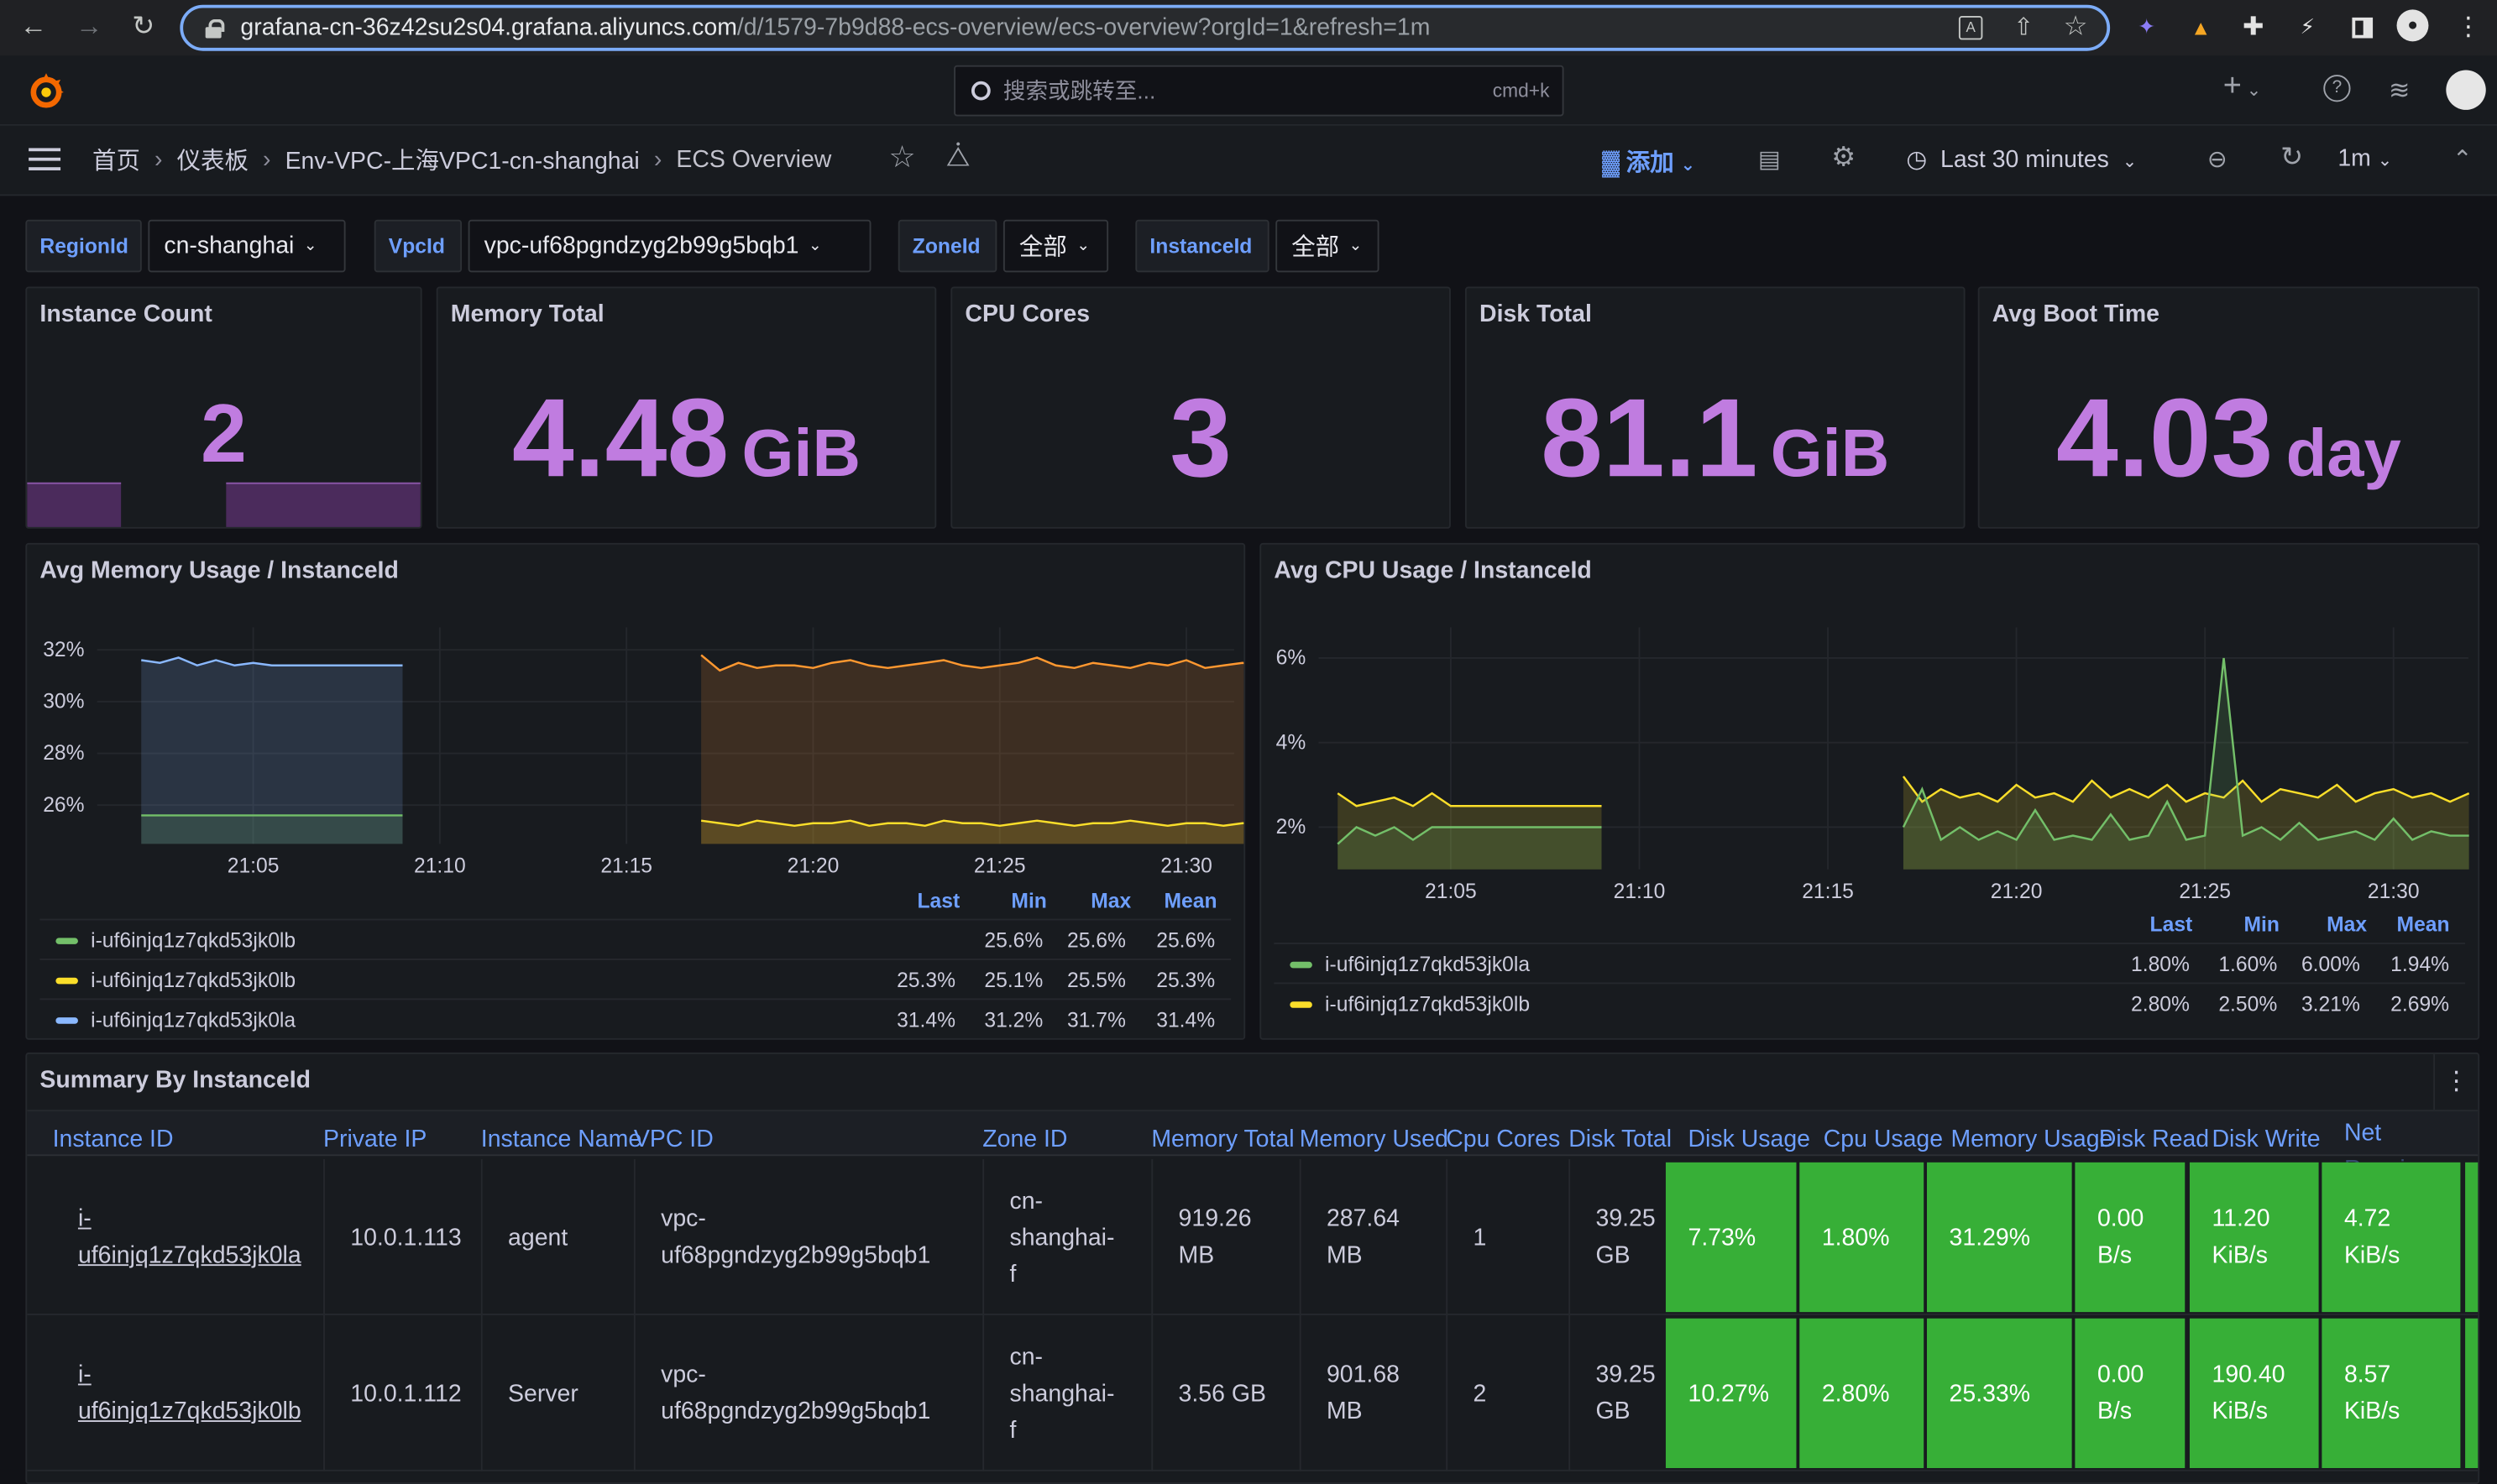  What do you see at coordinates (254, 866) in the screenshot?
I see `x-tick-label: 21:05` at bounding box center [254, 866].